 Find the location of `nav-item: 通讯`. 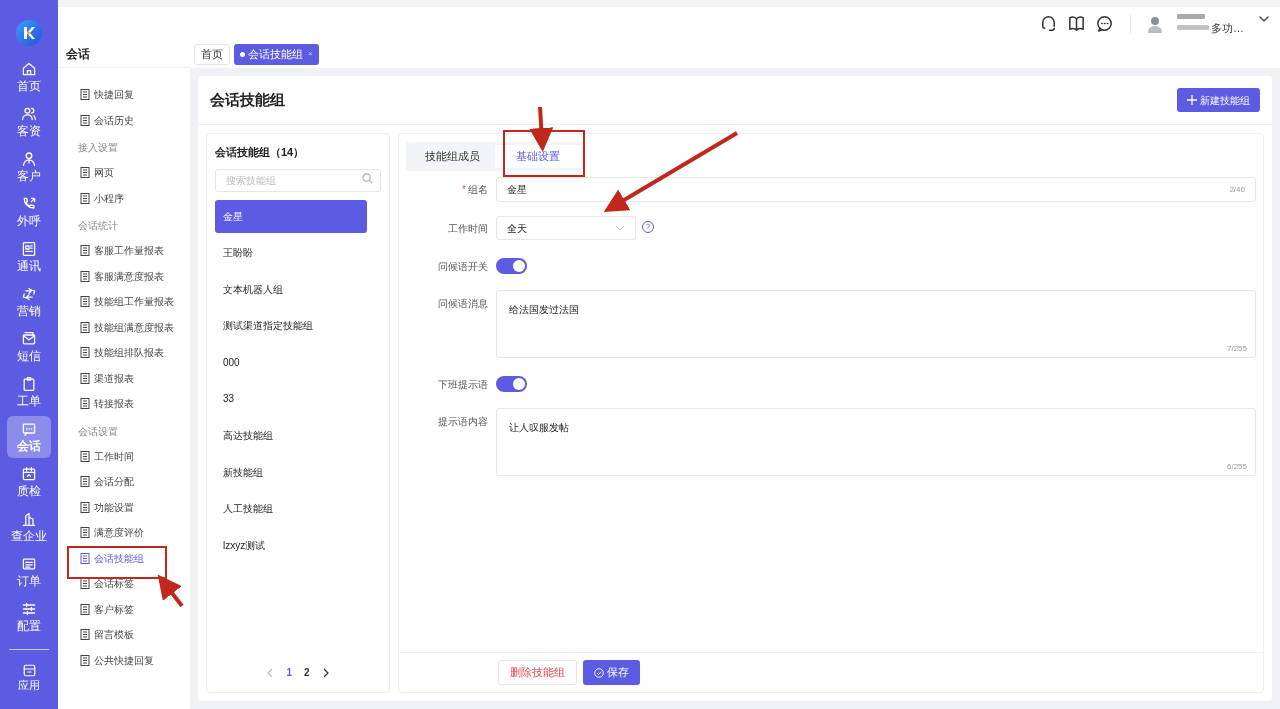

nav-item: 通讯 is located at coordinates (29, 257).